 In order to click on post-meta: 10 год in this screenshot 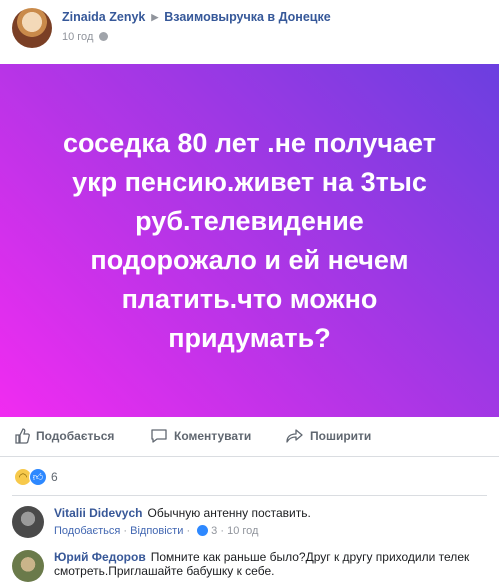, I will do `click(85, 37)`.